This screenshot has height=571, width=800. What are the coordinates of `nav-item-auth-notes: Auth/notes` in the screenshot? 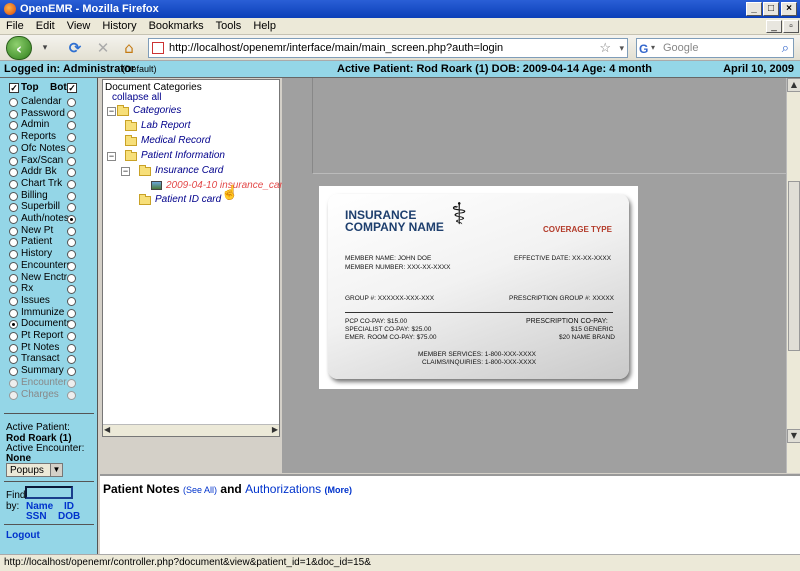 It's located at (48, 219).